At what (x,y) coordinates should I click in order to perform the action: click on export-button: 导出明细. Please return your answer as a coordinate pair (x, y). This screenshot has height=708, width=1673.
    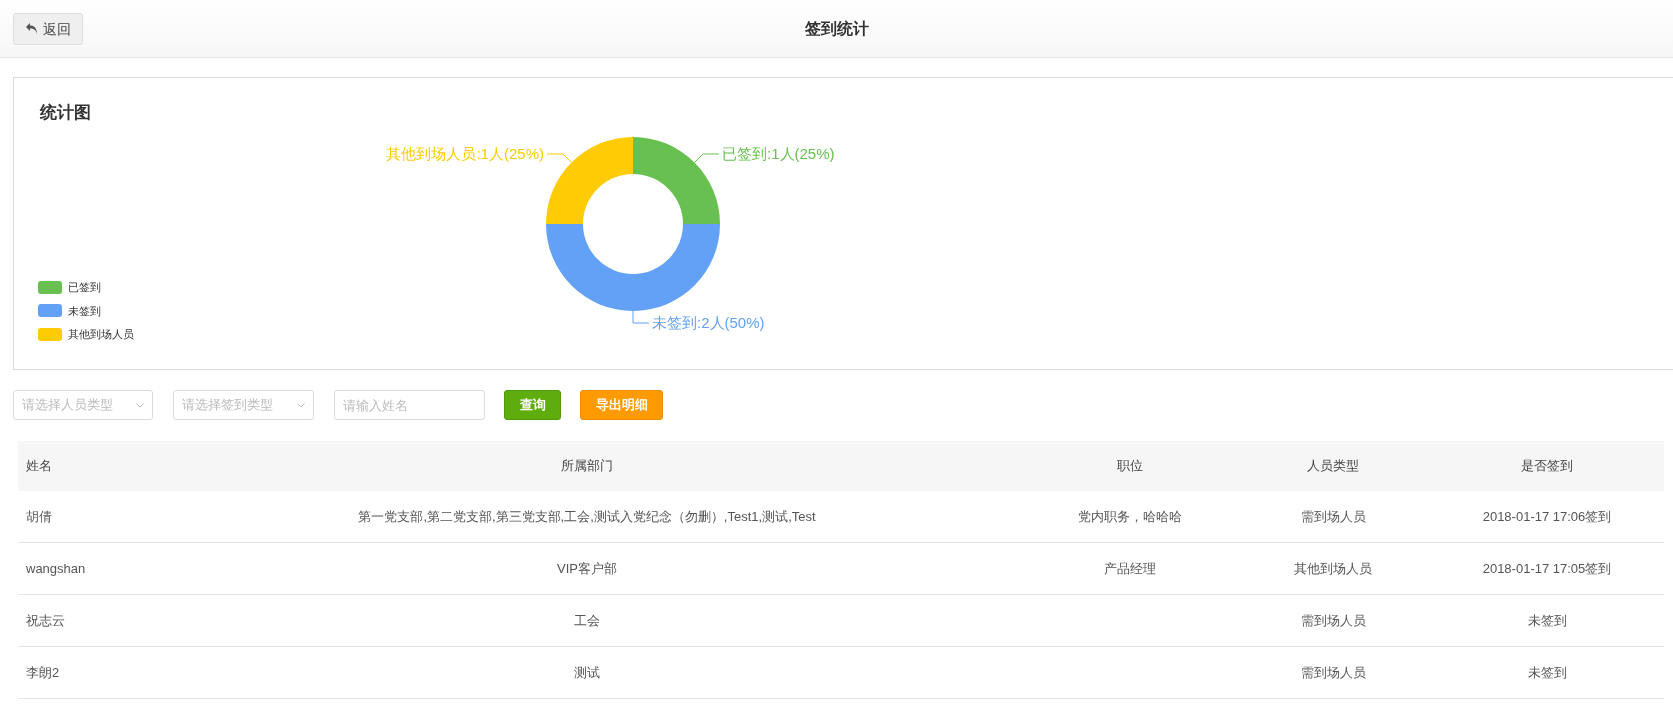
    Looking at the image, I should click on (621, 405).